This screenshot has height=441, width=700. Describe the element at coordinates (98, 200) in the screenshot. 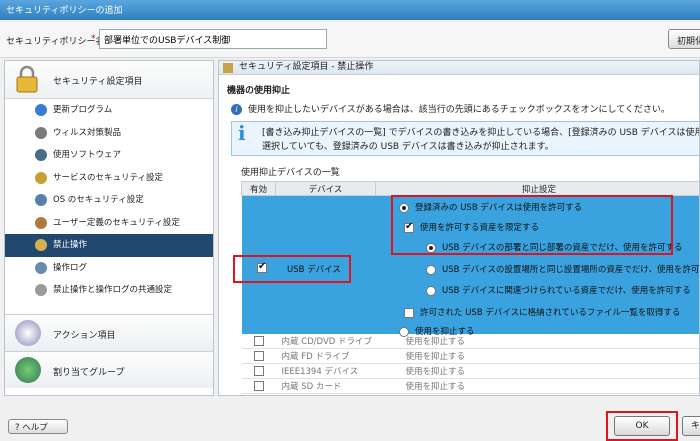

I see `sidebar-item-label: OS のセキュリティ設定` at that location.